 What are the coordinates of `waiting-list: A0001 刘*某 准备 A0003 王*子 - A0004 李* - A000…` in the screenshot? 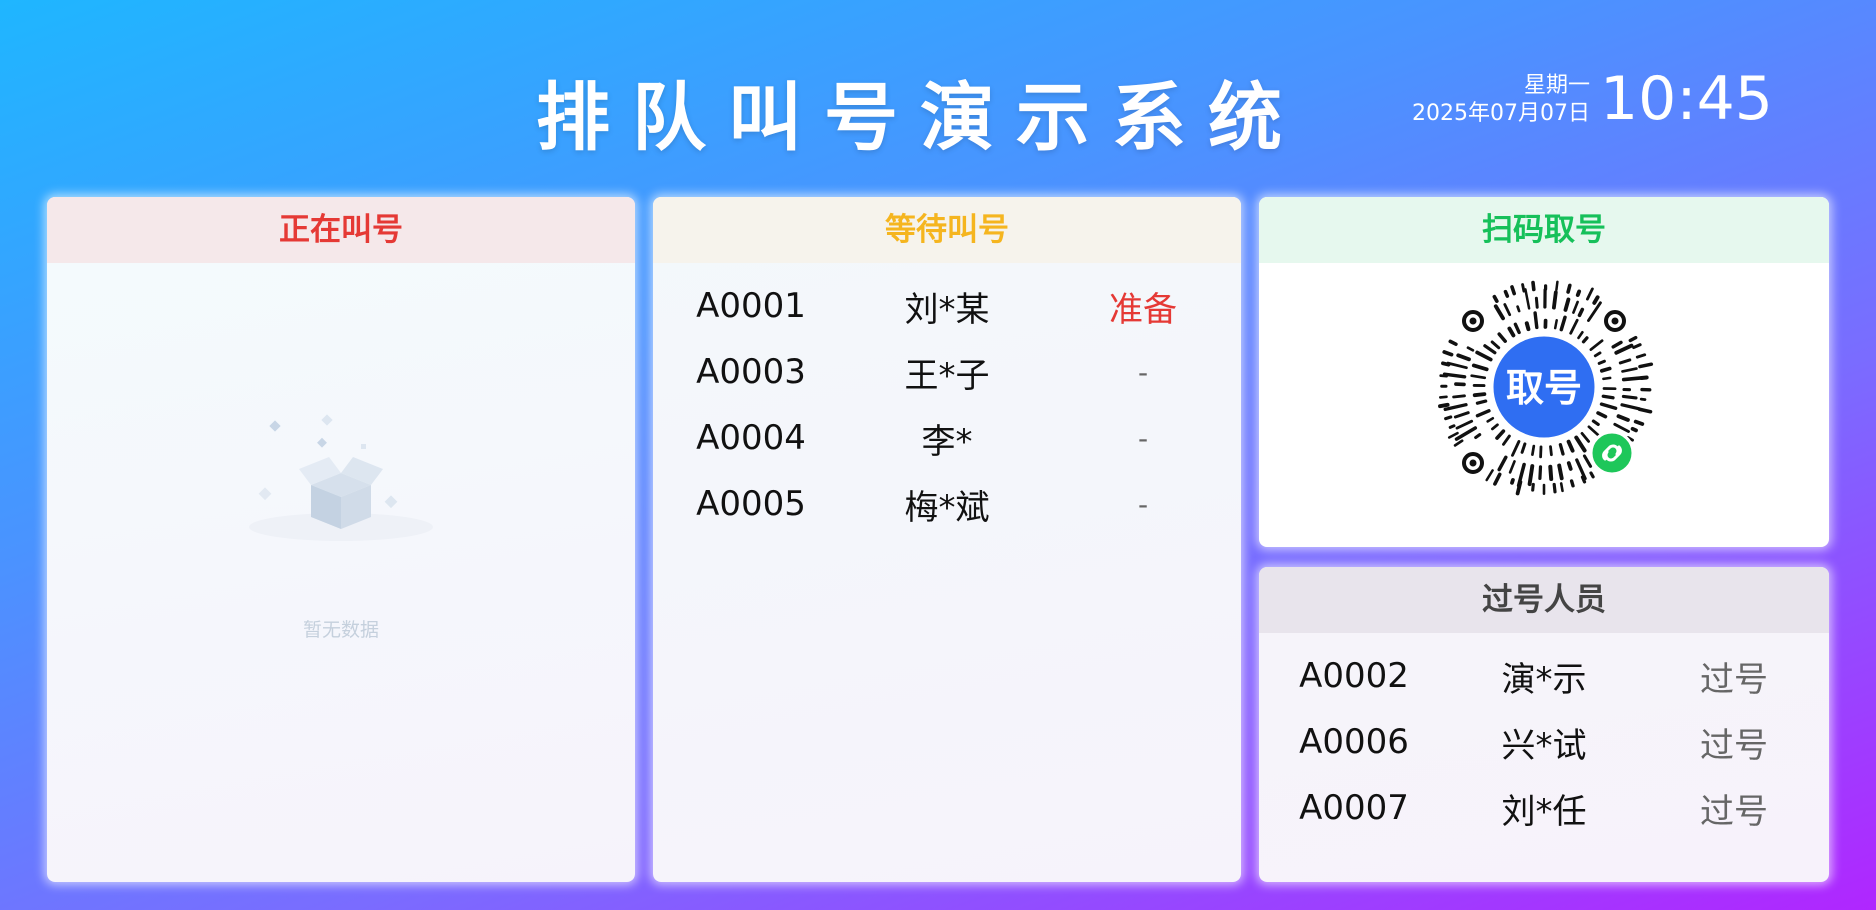 It's located at (947, 400).